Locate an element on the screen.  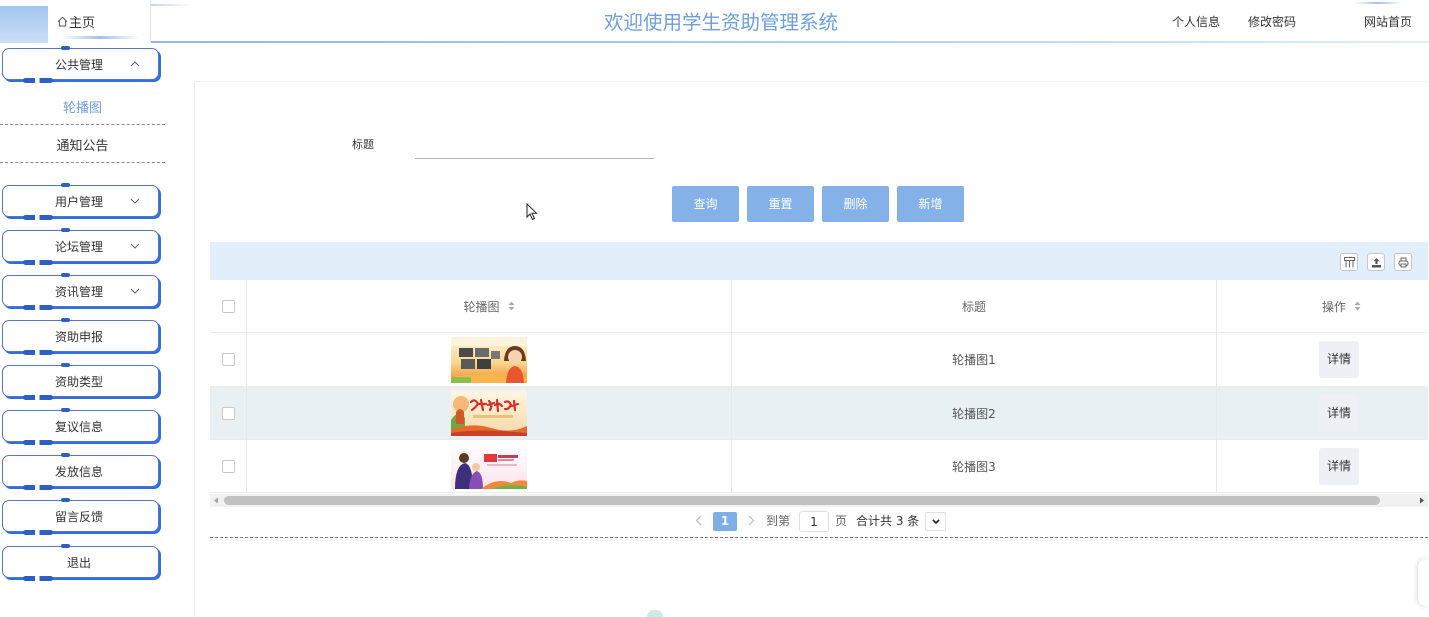
table-row: 轮播图1 详情 is located at coordinates (819, 360).